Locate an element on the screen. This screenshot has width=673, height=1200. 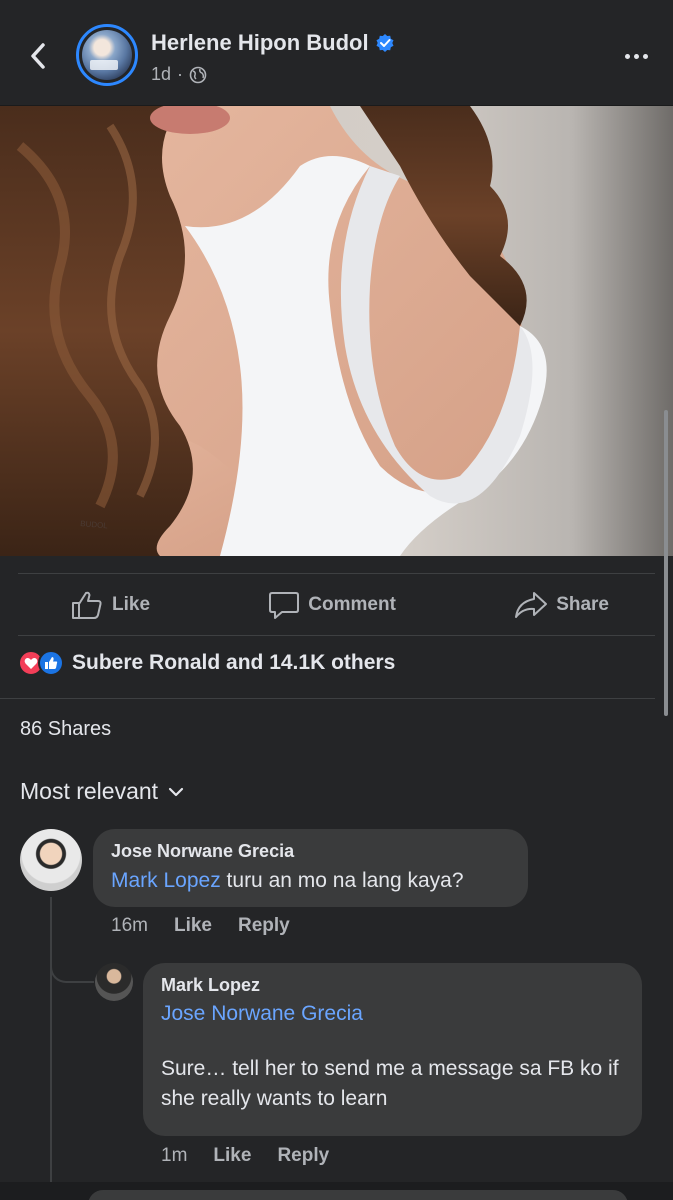
page-avatar is located at coordinates (107, 55).